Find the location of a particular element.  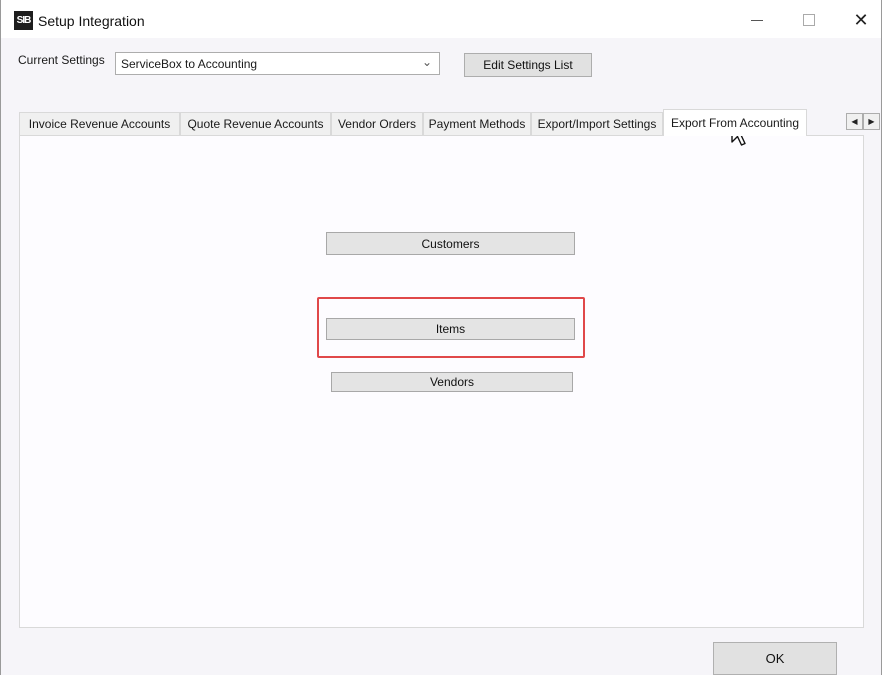

tab-vendor-orders: Vendor Orders is located at coordinates (377, 123).